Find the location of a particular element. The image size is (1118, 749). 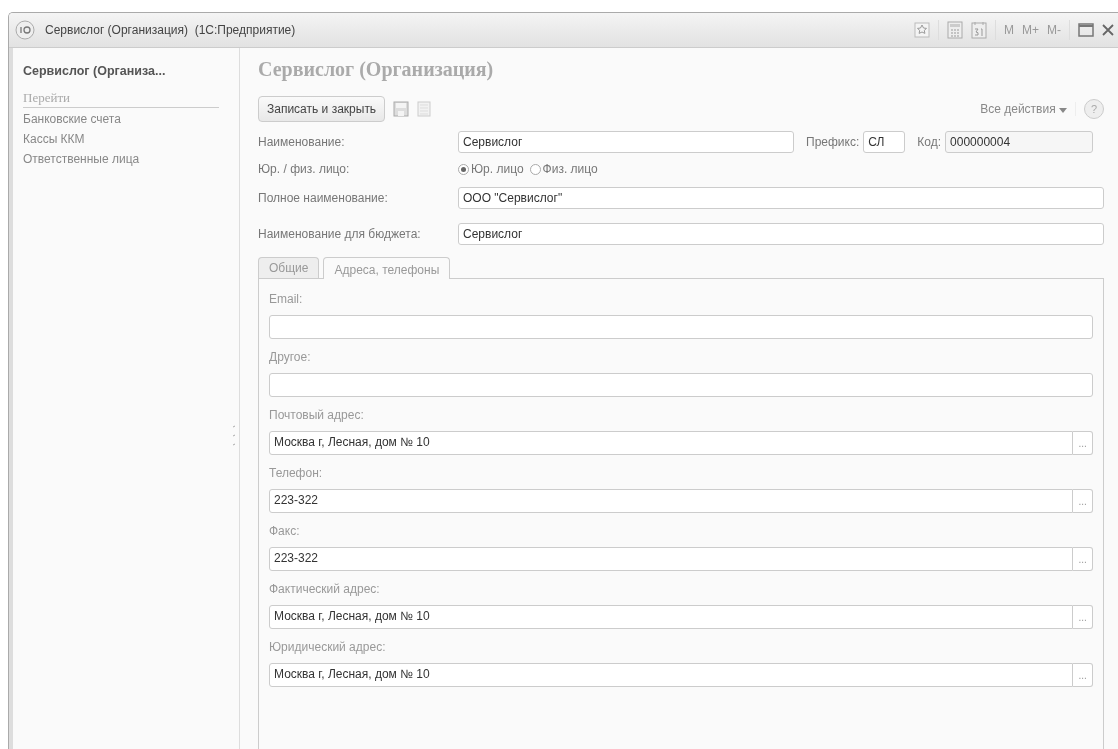

budget-name-field: Сервислог is located at coordinates (781, 234).